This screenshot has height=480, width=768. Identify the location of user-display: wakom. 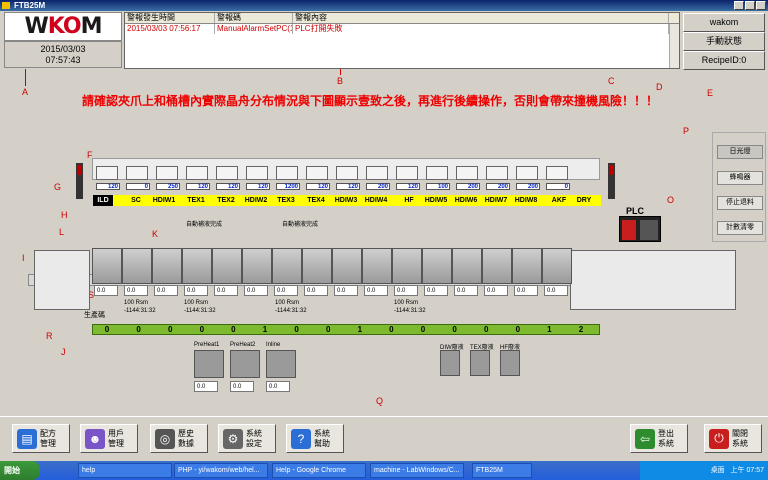
(724, 22).